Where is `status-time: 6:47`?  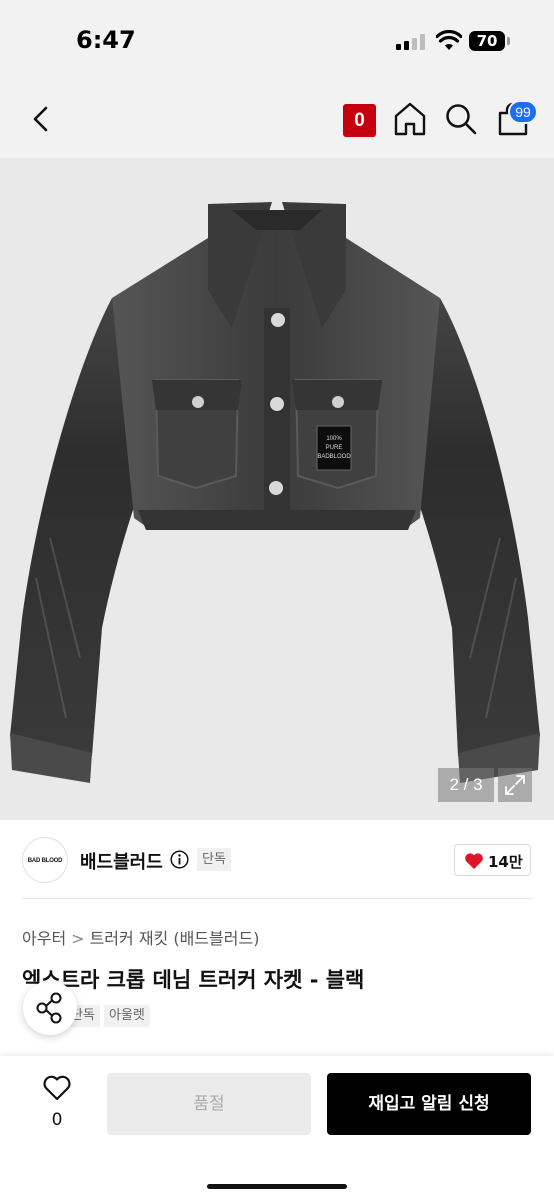 status-time: 6:47 is located at coordinates (106, 40).